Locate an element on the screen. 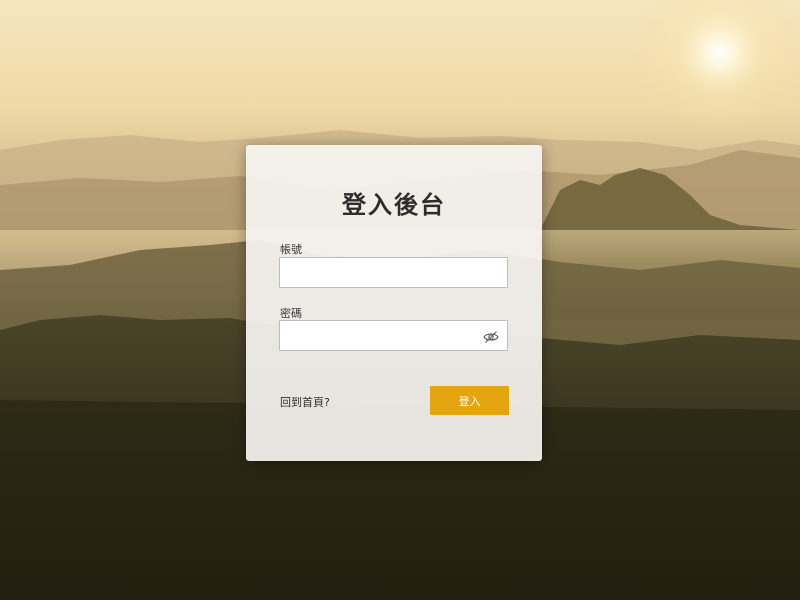 The image size is (800, 600). eye-slash-icon is located at coordinates (491, 336).